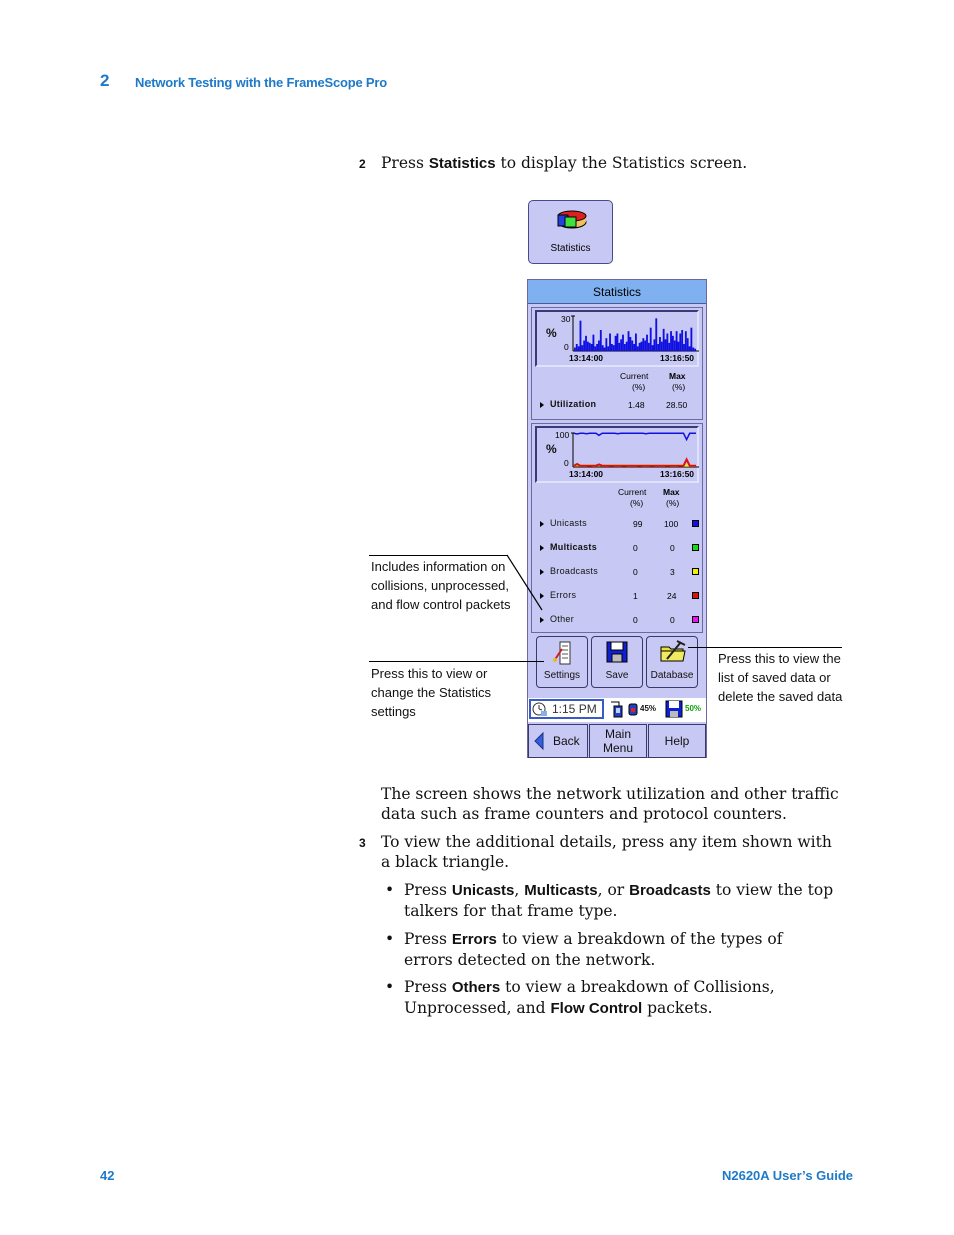 The image size is (954, 1235). What do you see at coordinates (456, 661) in the screenshot?
I see `callout-line` at bounding box center [456, 661].